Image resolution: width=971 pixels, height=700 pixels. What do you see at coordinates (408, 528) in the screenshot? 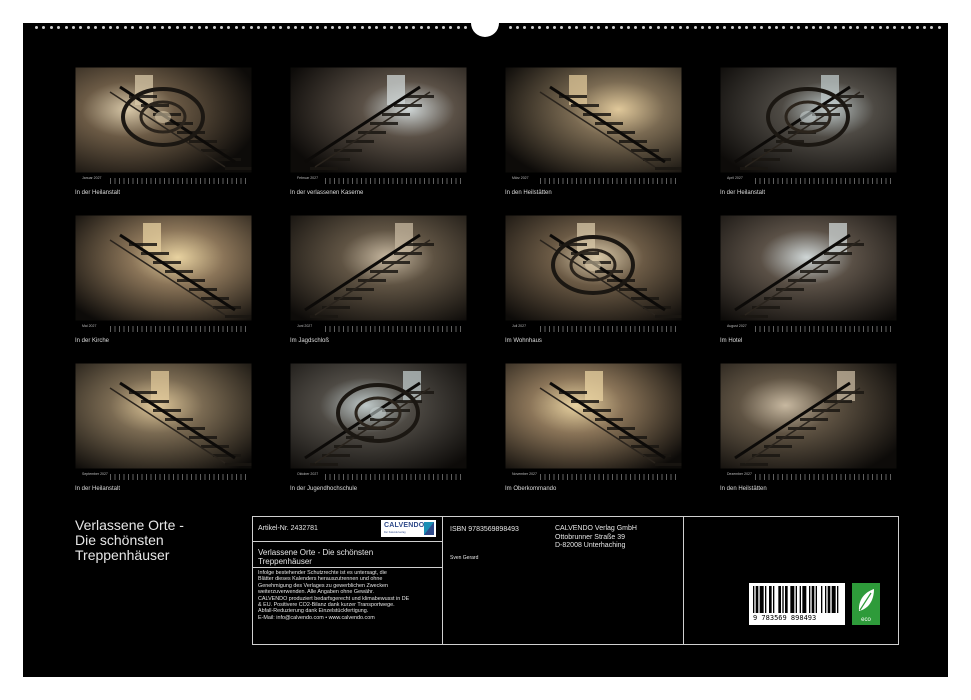
I see `calvendo-logo: CALVENDO Der Kalenderverlag` at bounding box center [408, 528].